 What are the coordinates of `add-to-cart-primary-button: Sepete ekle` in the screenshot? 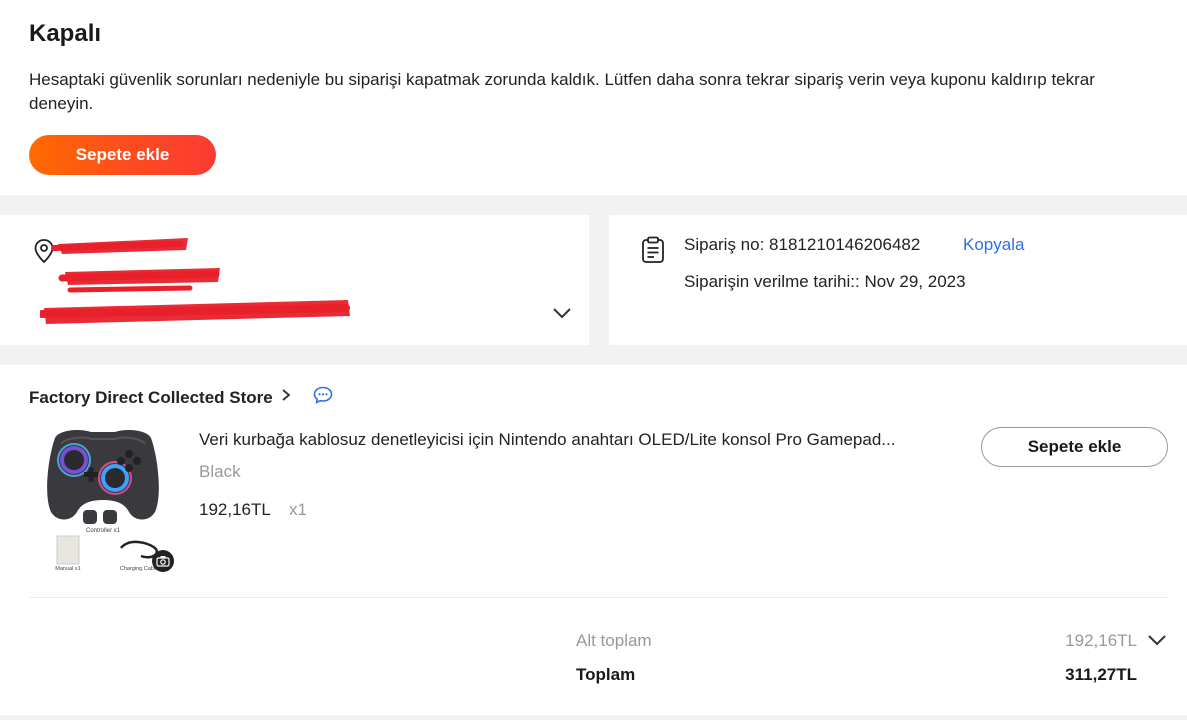 It's located at (122, 155).